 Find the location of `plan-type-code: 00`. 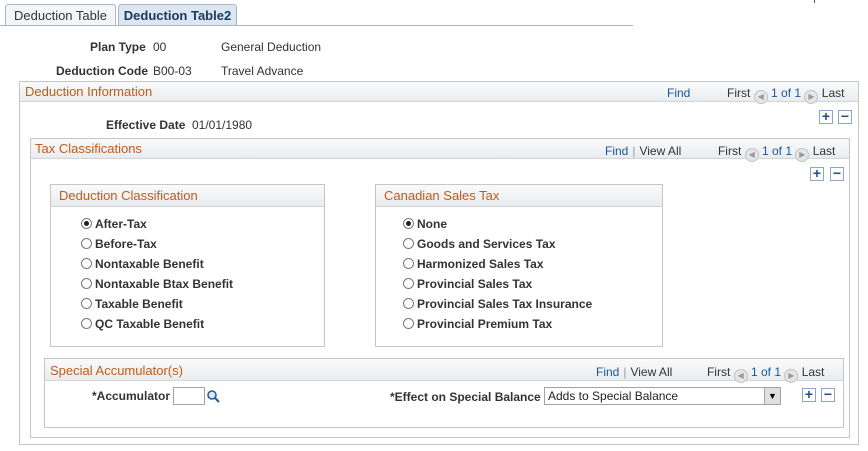

plan-type-code: 00 is located at coordinates (160, 47).